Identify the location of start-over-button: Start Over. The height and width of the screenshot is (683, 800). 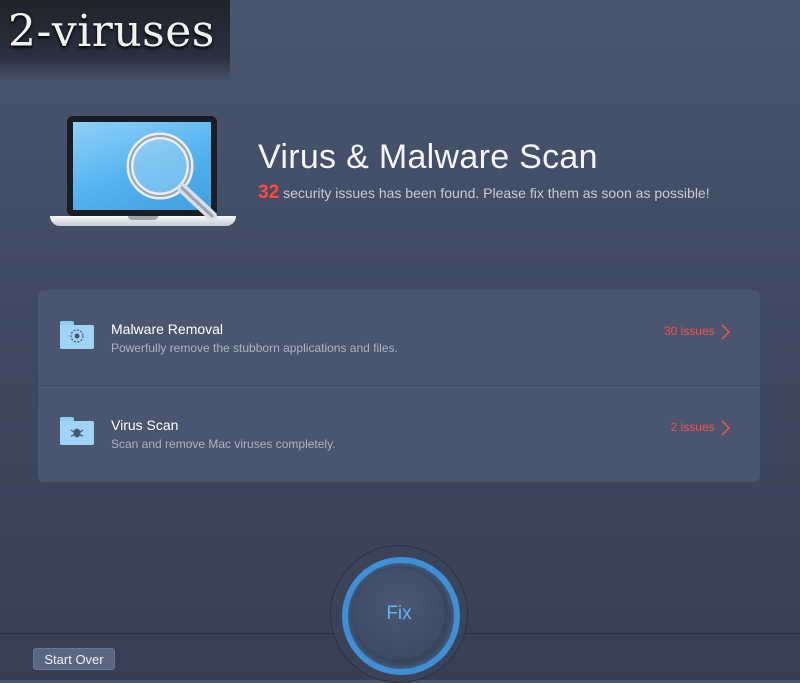
(74, 659).